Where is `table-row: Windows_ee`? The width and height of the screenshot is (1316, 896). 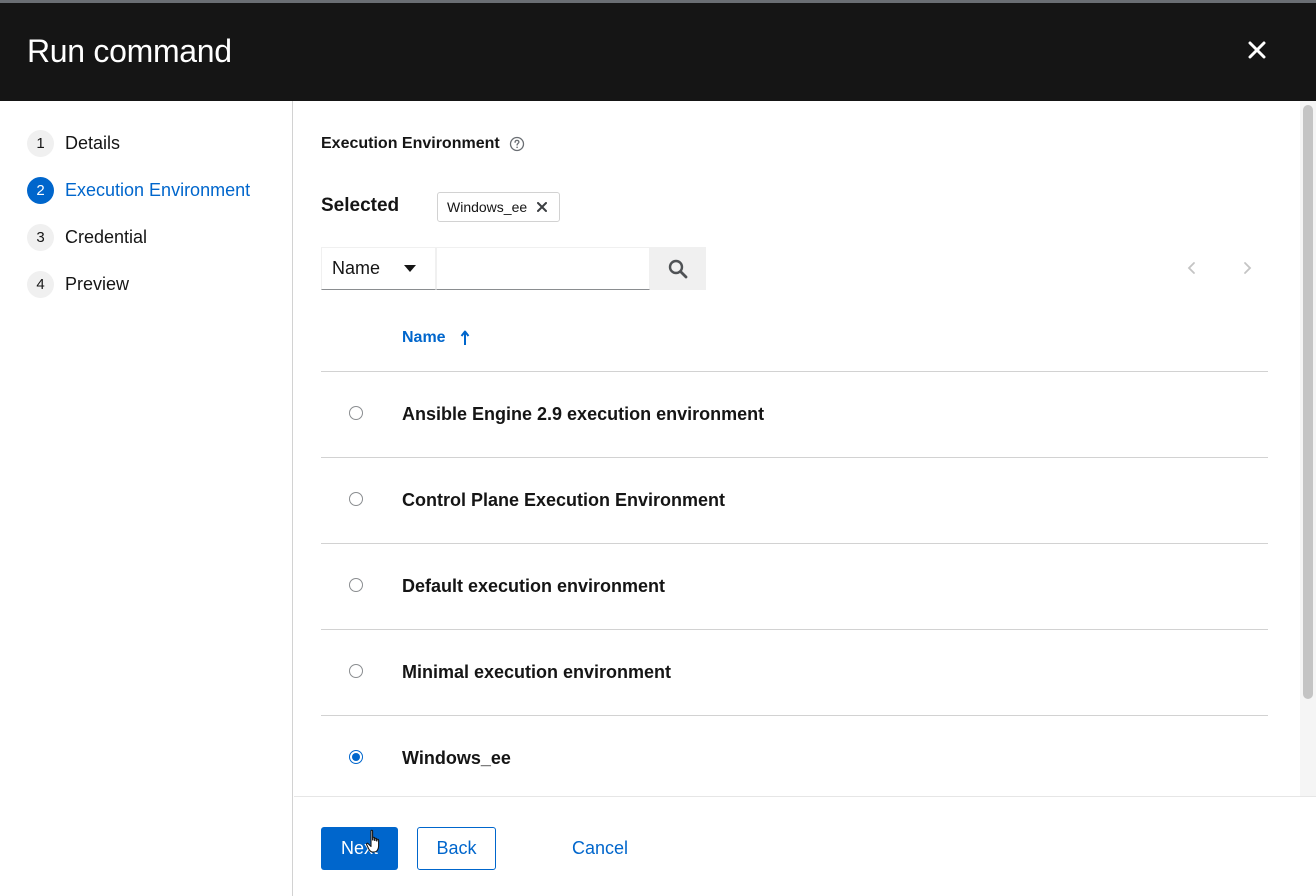 table-row: Windows_ee is located at coordinates (794, 756).